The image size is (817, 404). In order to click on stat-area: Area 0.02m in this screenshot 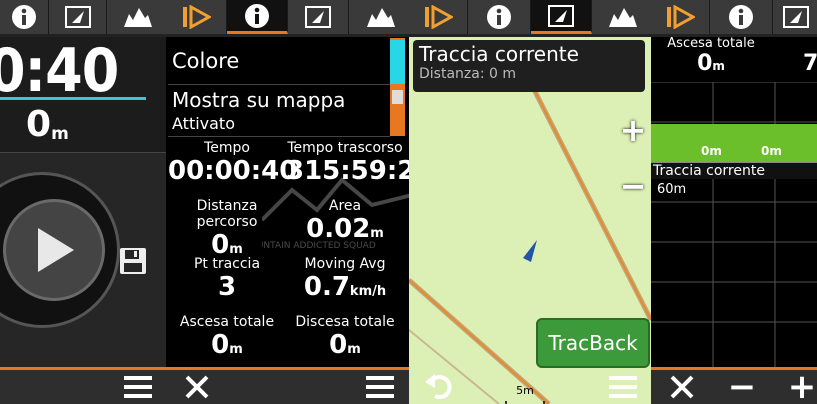, I will do `click(345, 223)`.